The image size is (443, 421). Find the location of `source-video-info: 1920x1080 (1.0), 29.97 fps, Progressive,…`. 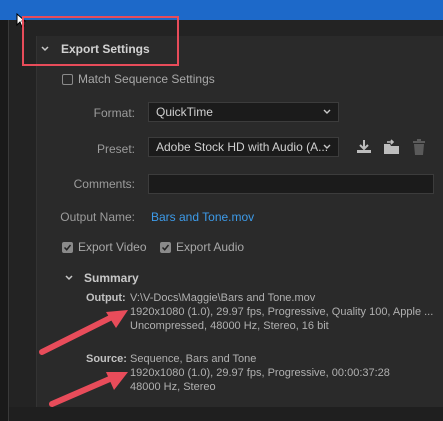

source-video-info: 1920x1080 (1.0), 29.97 fps, Progressive,… is located at coordinates (260, 373).